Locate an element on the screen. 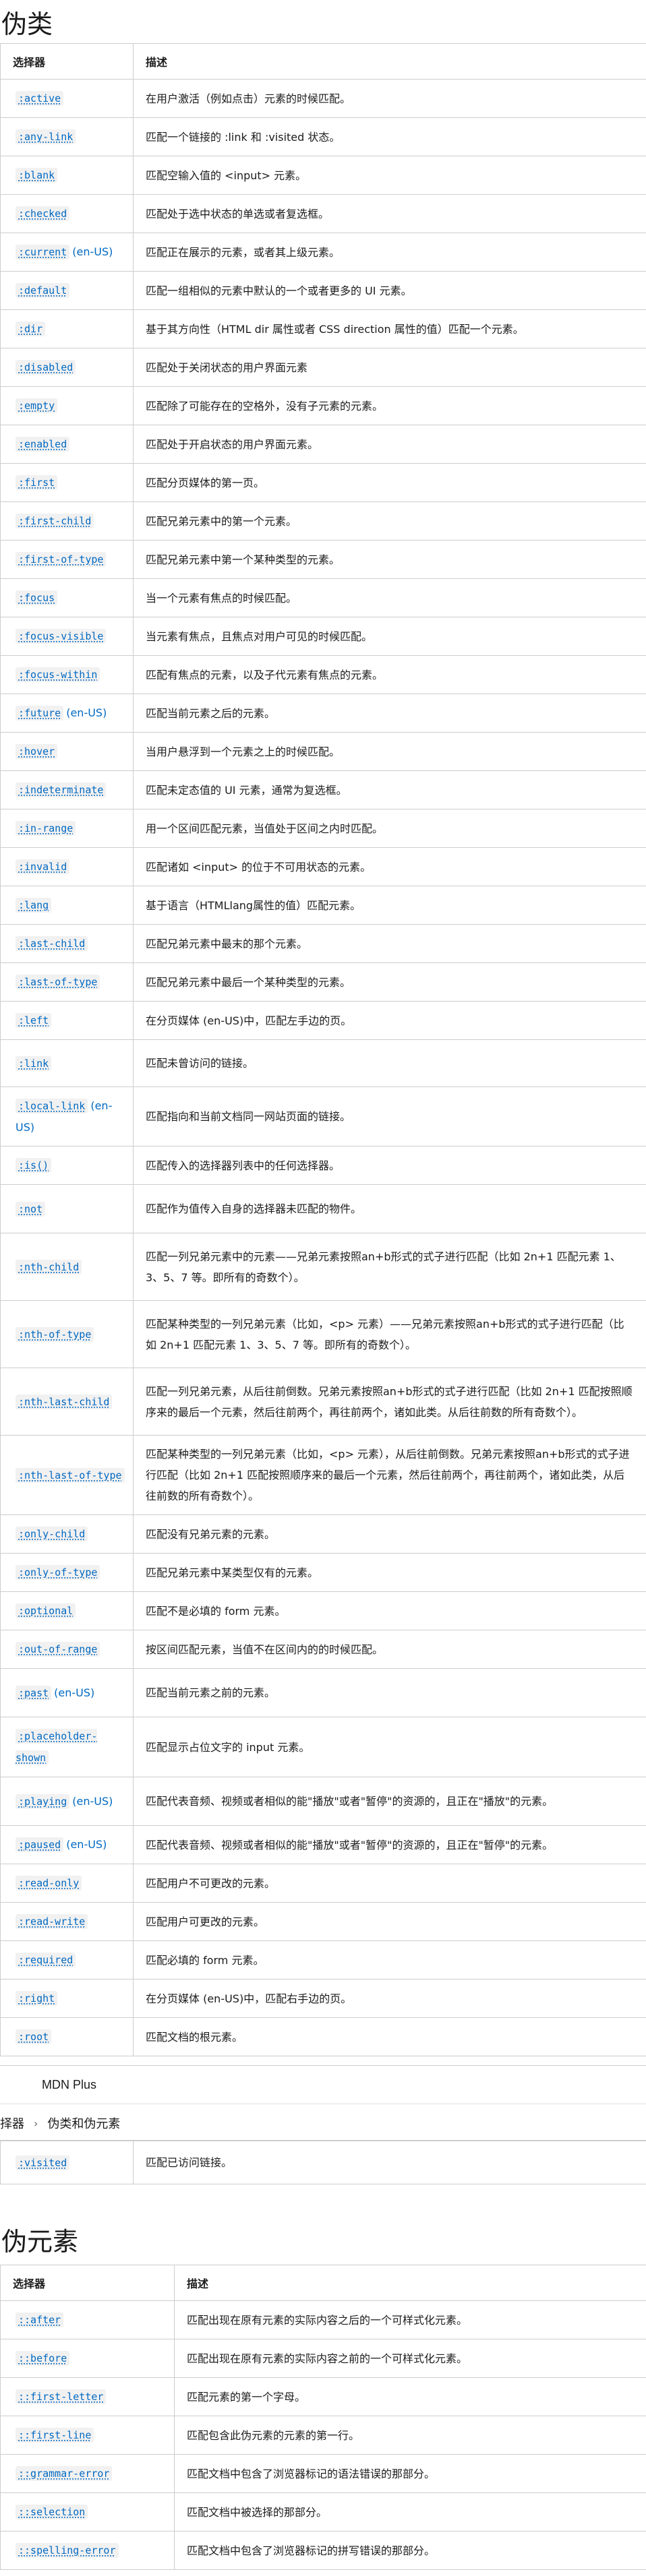 This screenshot has height=2576, width=646. selector-link: :blank is located at coordinates (37, 176).